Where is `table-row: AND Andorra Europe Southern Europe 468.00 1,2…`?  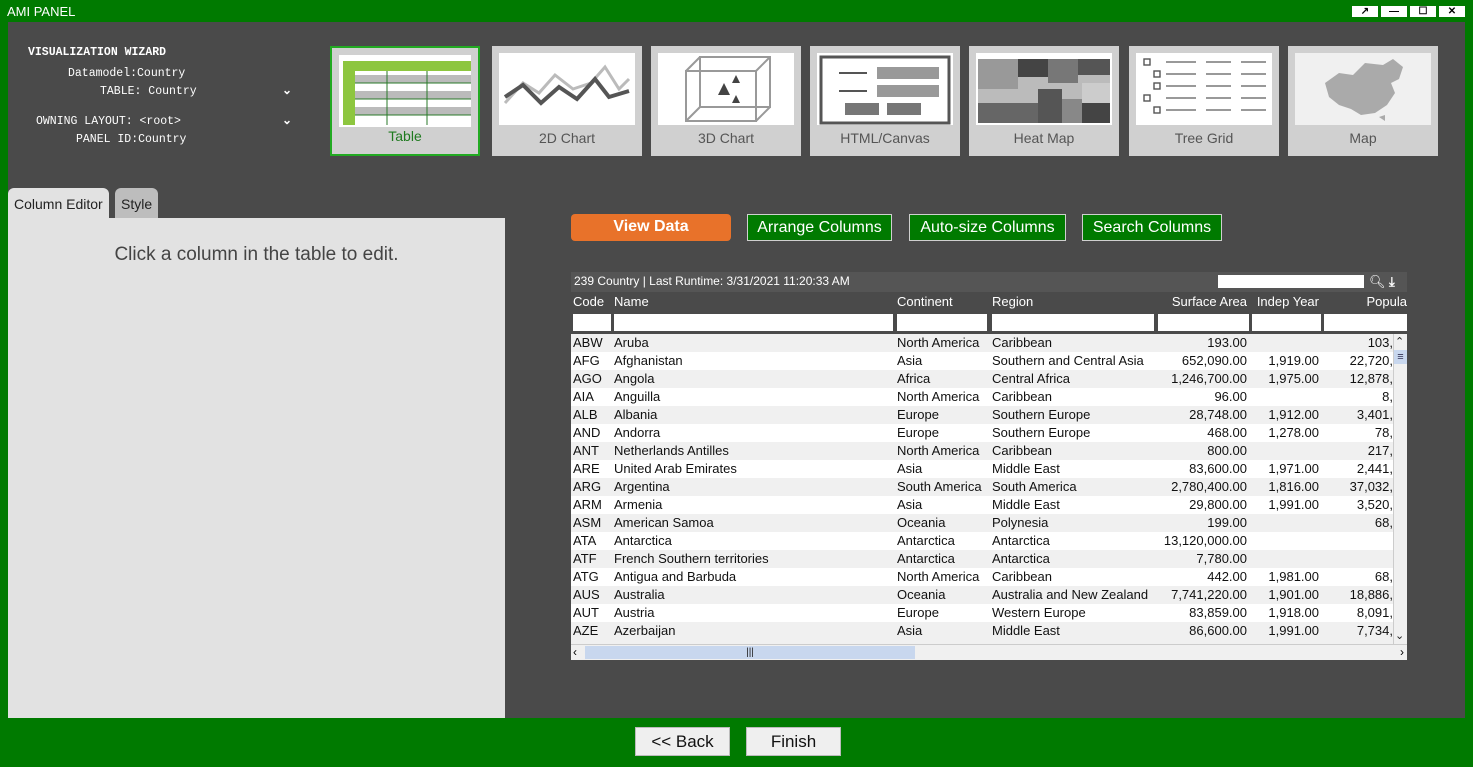 table-row: AND Andorra Europe Southern Europe 468.00 1,2… is located at coordinates (982, 433).